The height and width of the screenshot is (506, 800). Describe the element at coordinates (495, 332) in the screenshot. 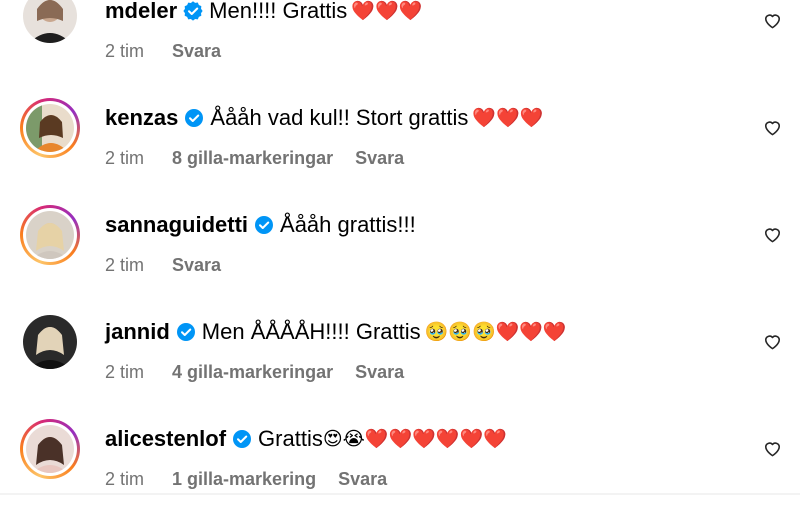

I see `comment-emojis: 🥹🥹🥹❤️❤️❤️` at that location.